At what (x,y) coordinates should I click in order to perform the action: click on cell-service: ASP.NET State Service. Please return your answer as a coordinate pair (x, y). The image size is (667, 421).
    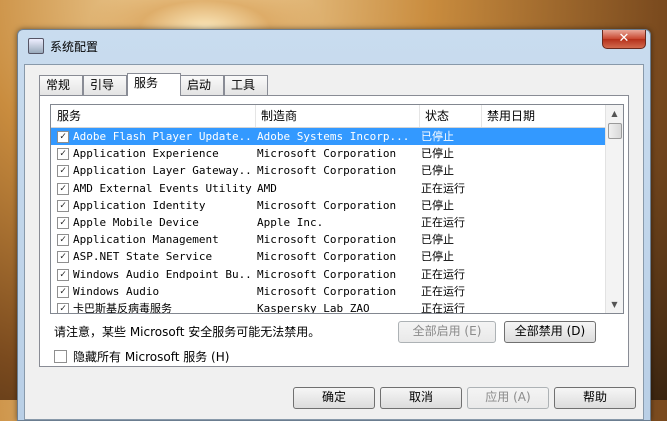
    Looking at the image, I should click on (143, 257).